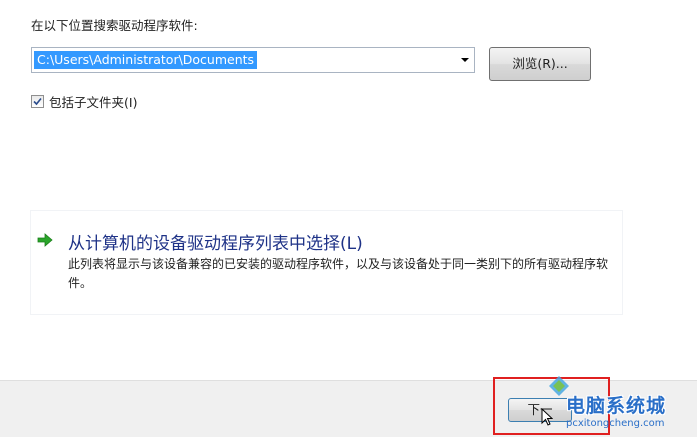  I want to click on include-subfolders-option: 包括子文件夹(I), so click(84, 101).